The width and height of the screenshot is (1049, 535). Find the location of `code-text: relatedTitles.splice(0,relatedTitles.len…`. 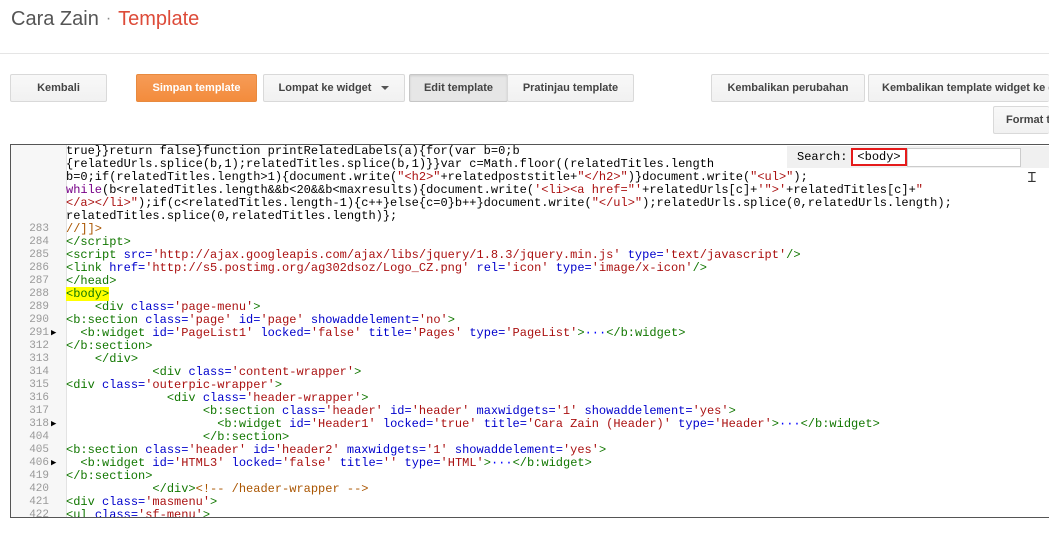

code-text: relatedTitles.splice(0,relatedTitles.len… is located at coordinates (231, 216).